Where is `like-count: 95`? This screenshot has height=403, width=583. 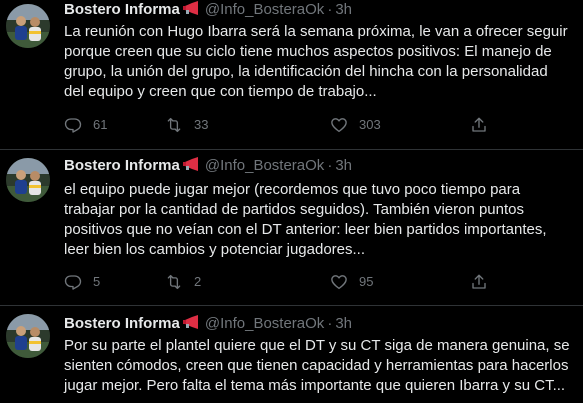
like-count: 95 is located at coordinates (366, 281).